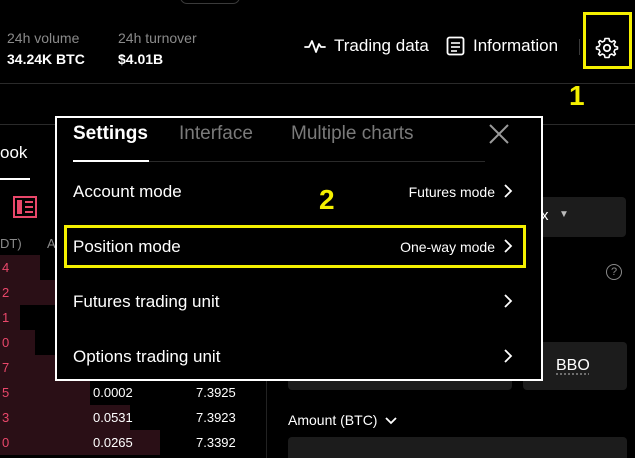 The width and height of the screenshot is (635, 458). I want to click on bbo-label: BBO, so click(573, 366).